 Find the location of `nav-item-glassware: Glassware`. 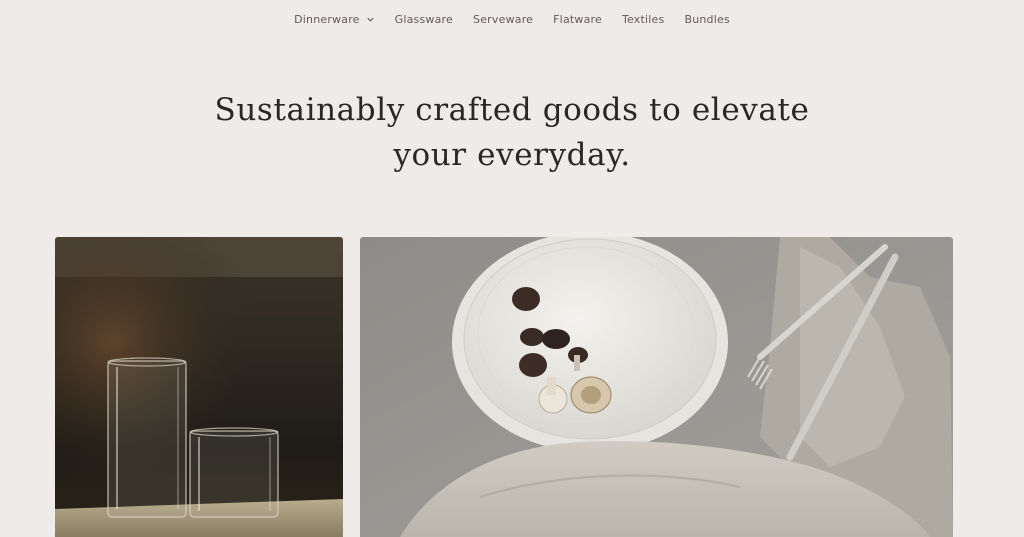

nav-item-glassware: Glassware is located at coordinates (424, 19).